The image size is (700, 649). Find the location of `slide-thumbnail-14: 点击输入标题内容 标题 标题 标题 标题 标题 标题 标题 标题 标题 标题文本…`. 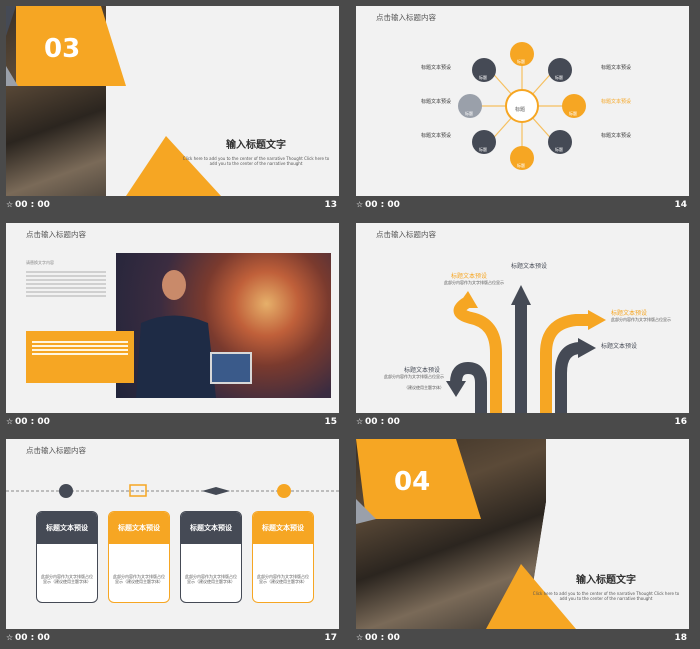

slide-thumbnail-14: 点击输入标题内容 标题 标题 标题 标题 标题 标题 标题 标题 标题 标题文本… is located at coordinates (522, 101).